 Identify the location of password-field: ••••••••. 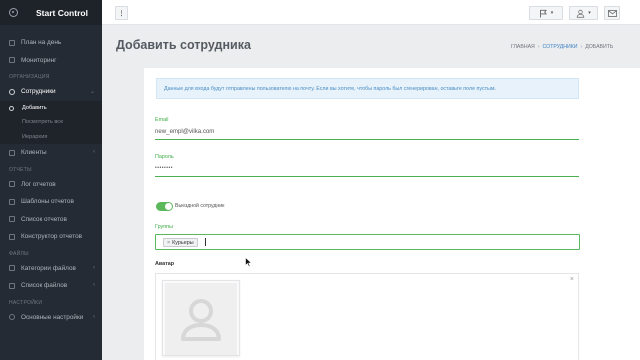
(164, 168).